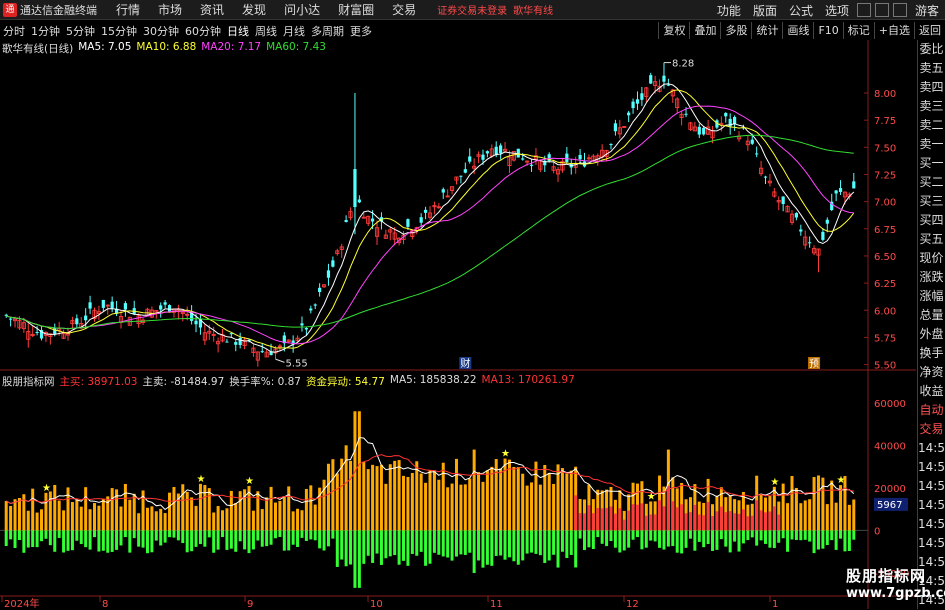  I want to click on sidebar-item: 总量, so click(931, 315).